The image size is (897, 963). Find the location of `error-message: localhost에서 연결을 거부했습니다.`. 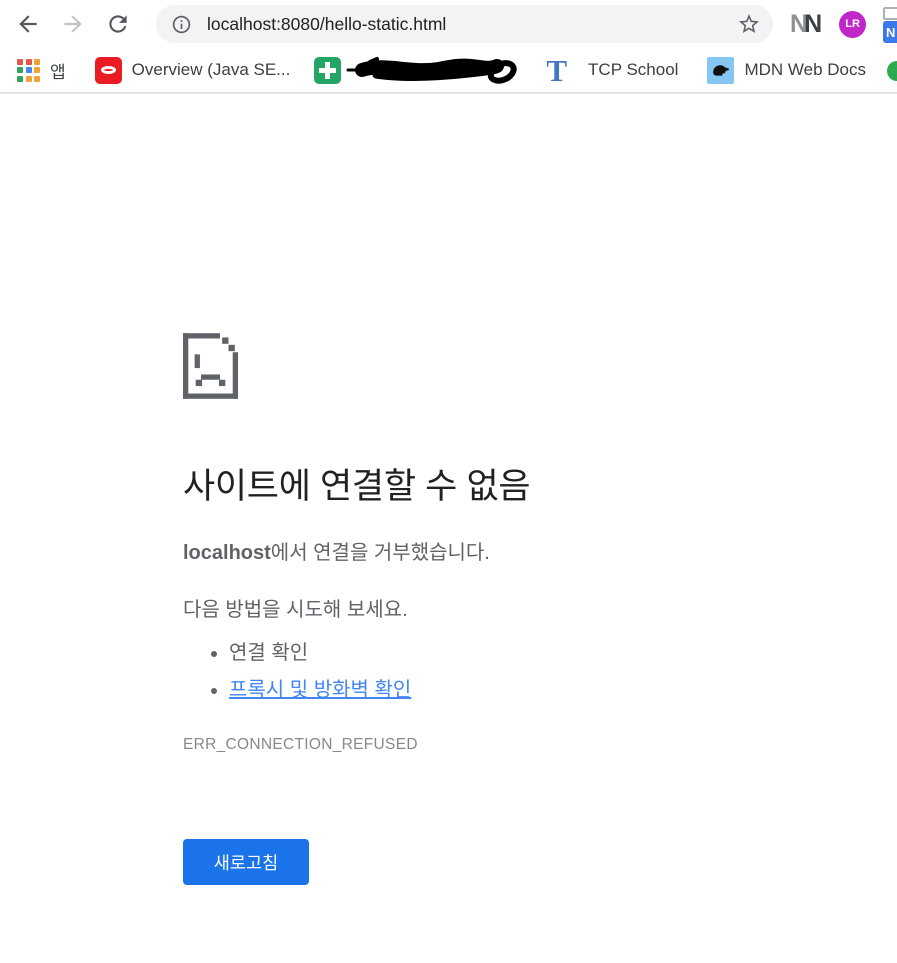

error-message: localhost에서 연결을 거부했습니다. is located at coordinates (540, 553).